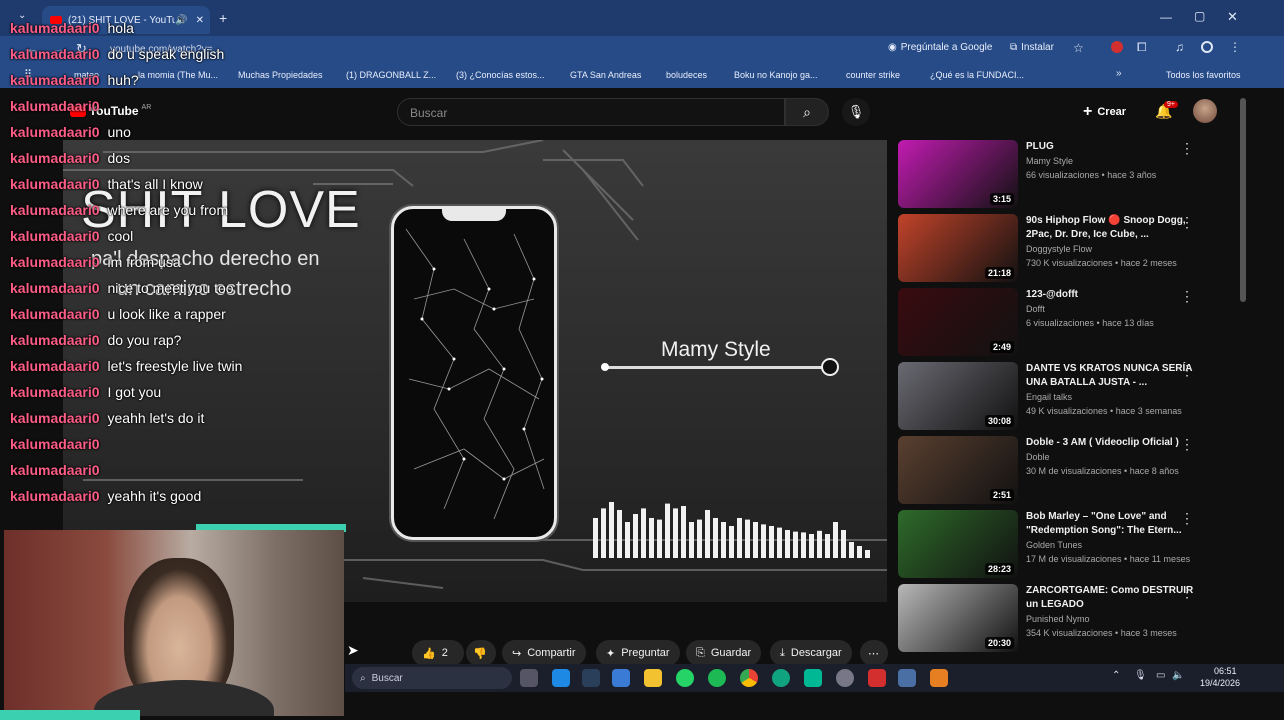 The height and width of the screenshot is (720, 1284). I want to click on video-thumbnail: 20:30, so click(958, 618).